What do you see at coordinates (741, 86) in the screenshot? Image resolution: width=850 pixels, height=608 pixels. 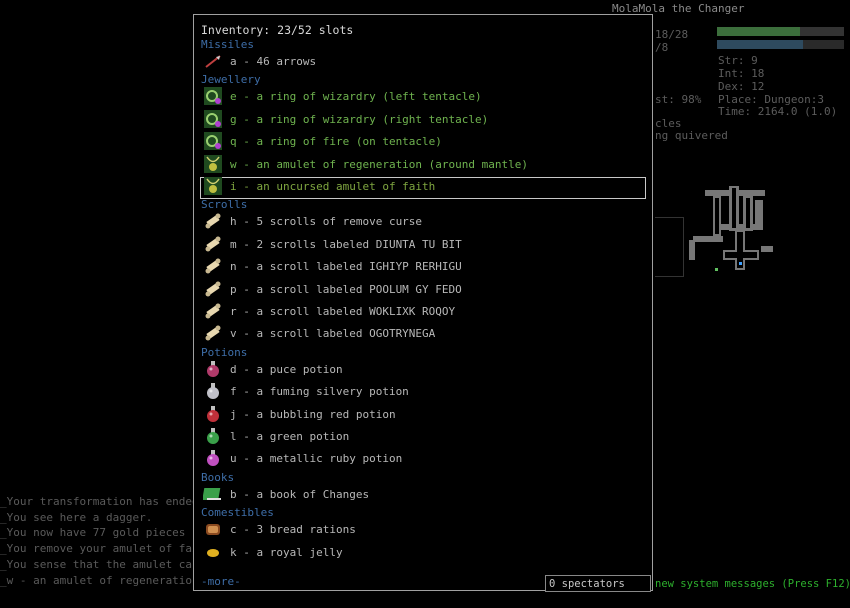 I see `stat-dex: Dex: 12` at bounding box center [741, 86].